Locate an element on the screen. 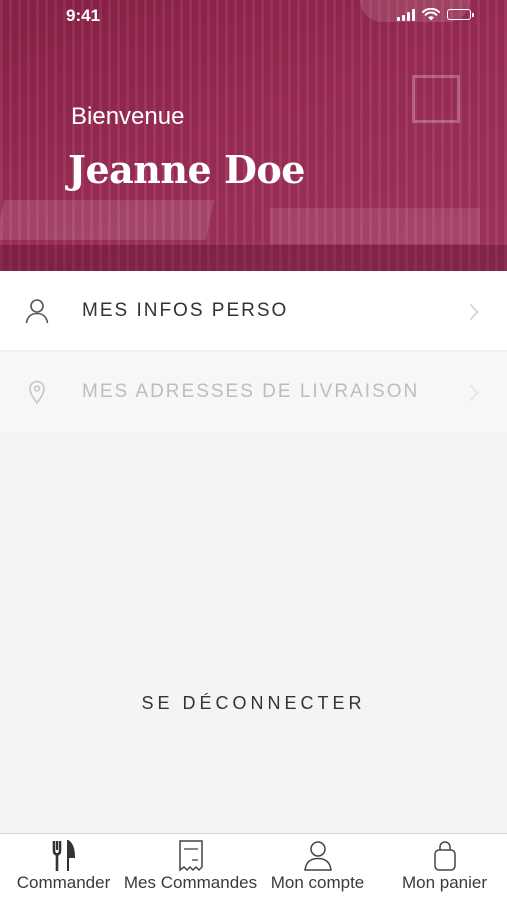 The width and height of the screenshot is (507, 901). tab-mon-compte: Mon compte is located at coordinates (317, 867).